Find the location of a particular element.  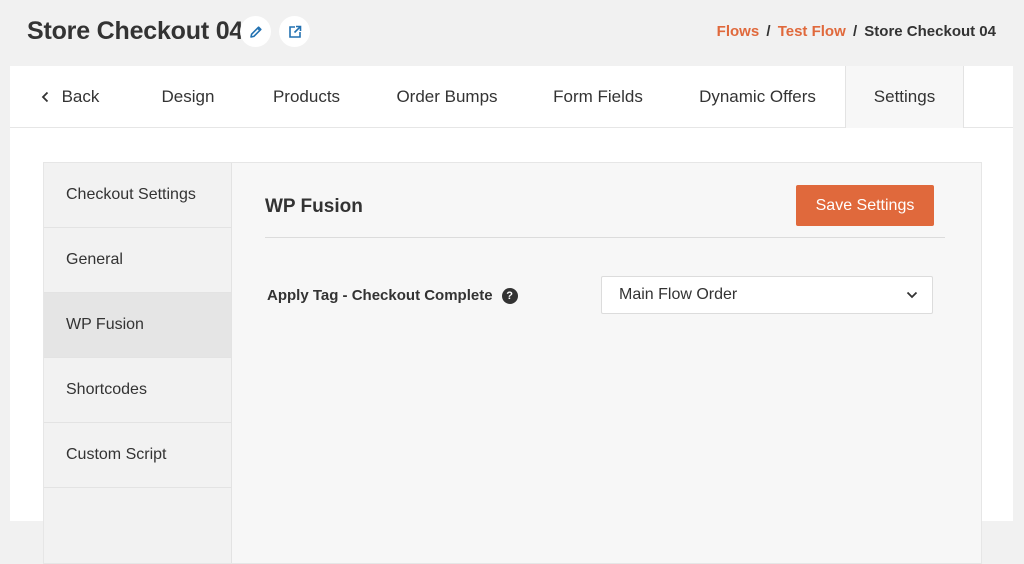

apply-tag-label: Apply Tag - Checkout Complete ? is located at coordinates (392, 295).